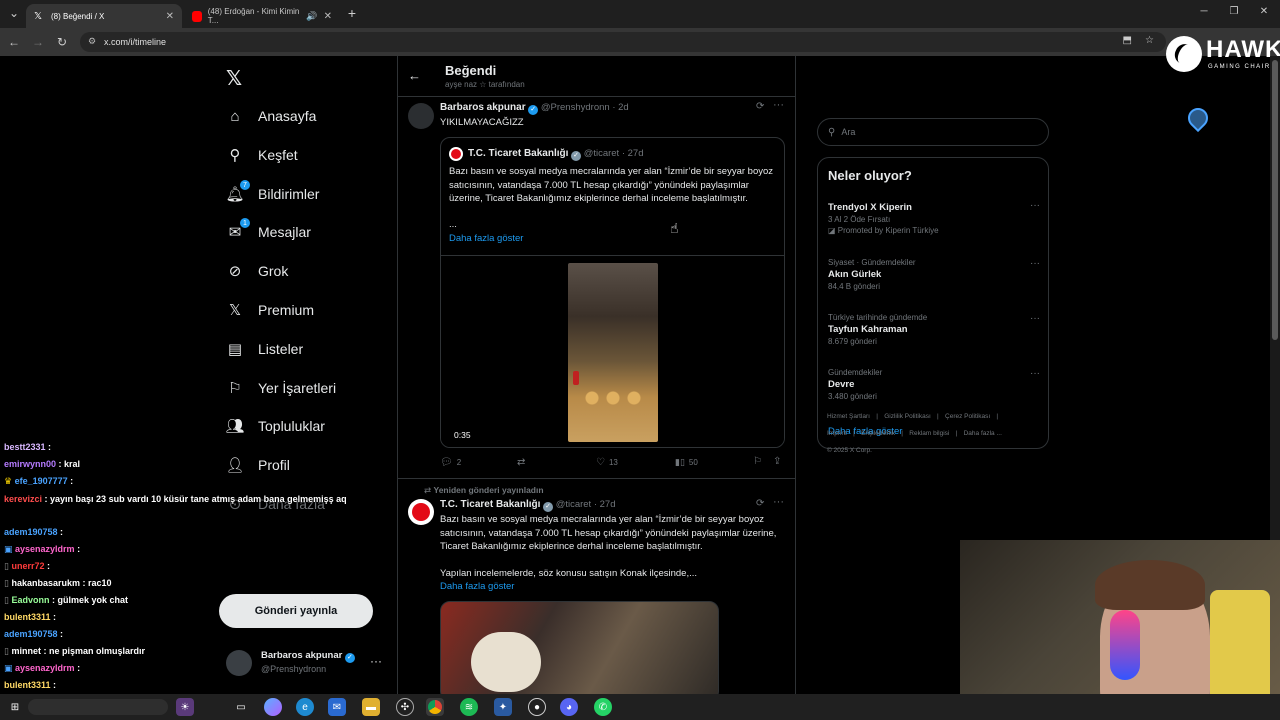  What do you see at coordinates (42, 464) in the screenshot?
I see `chat-message: emirwynn00 : kral` at bounding box center [42, 464].